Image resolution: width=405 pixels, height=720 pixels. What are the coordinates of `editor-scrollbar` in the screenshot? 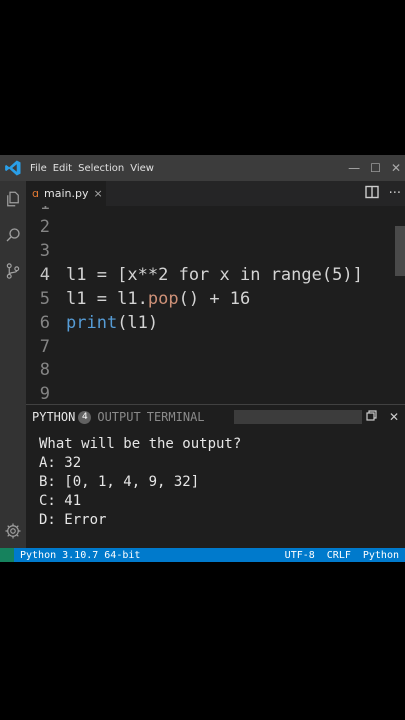 It's located at (400, 251).